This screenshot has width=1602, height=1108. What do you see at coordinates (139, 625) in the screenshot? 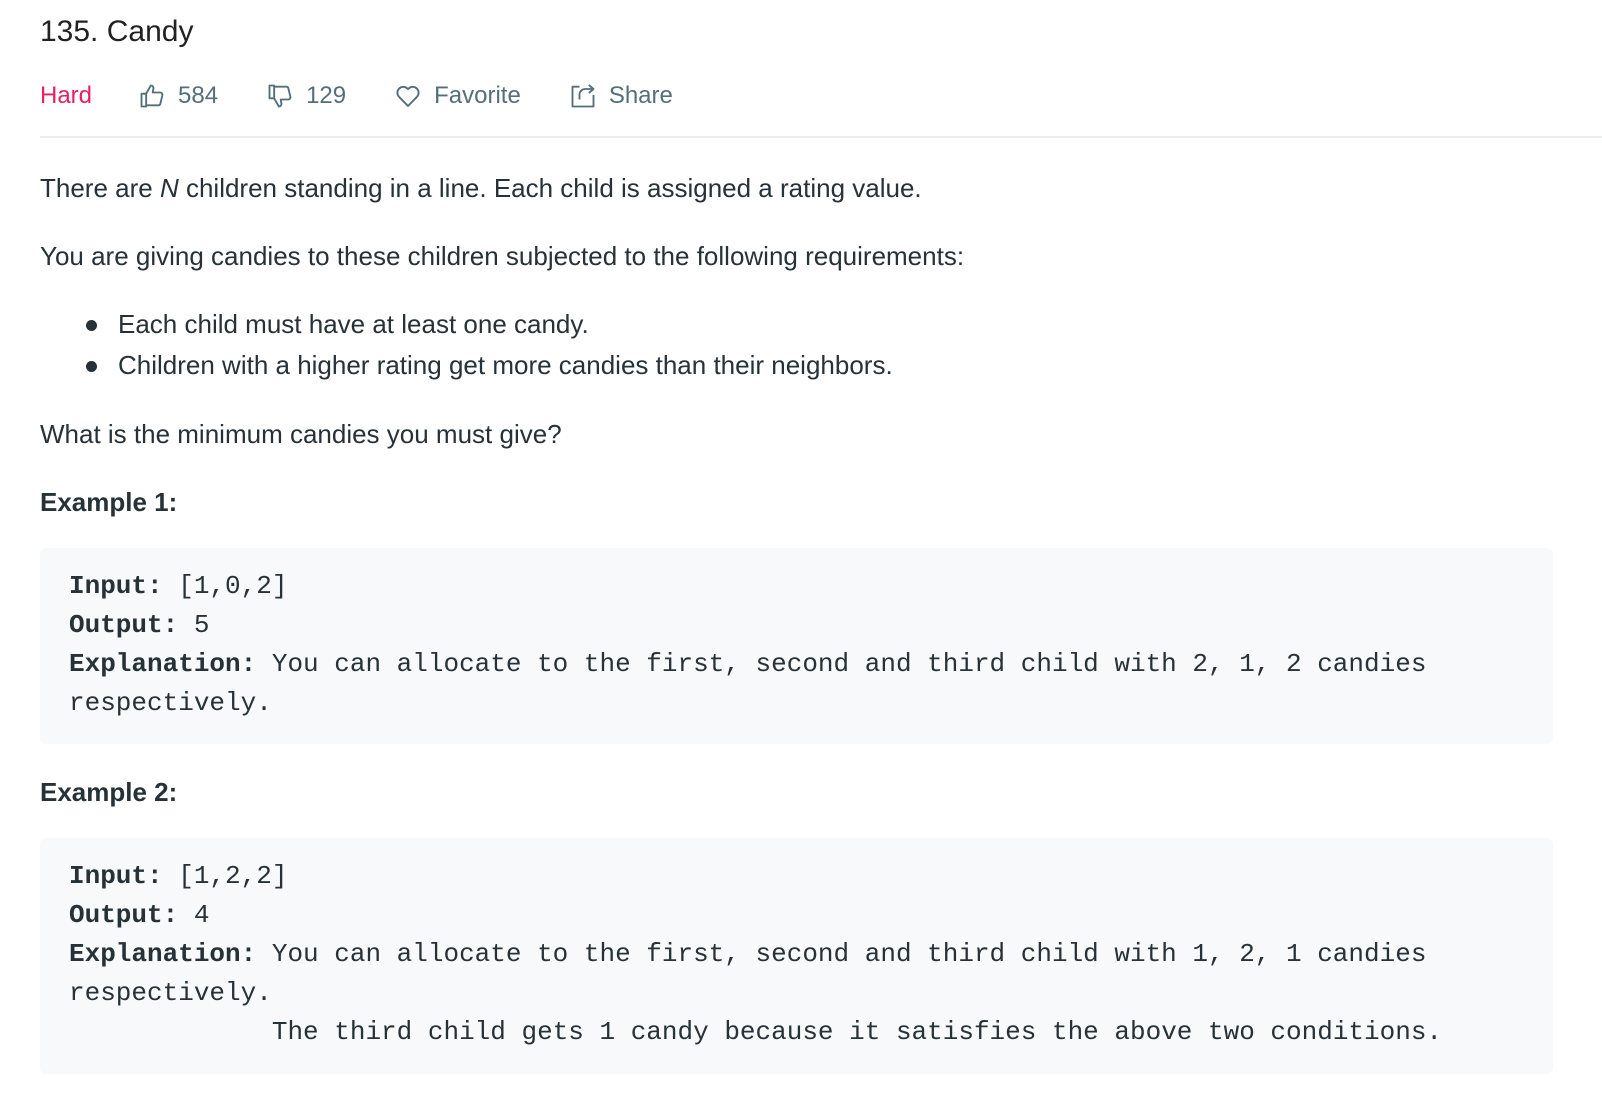
I see `example-output-line: Output: 5` at bounding box center [139, 625].